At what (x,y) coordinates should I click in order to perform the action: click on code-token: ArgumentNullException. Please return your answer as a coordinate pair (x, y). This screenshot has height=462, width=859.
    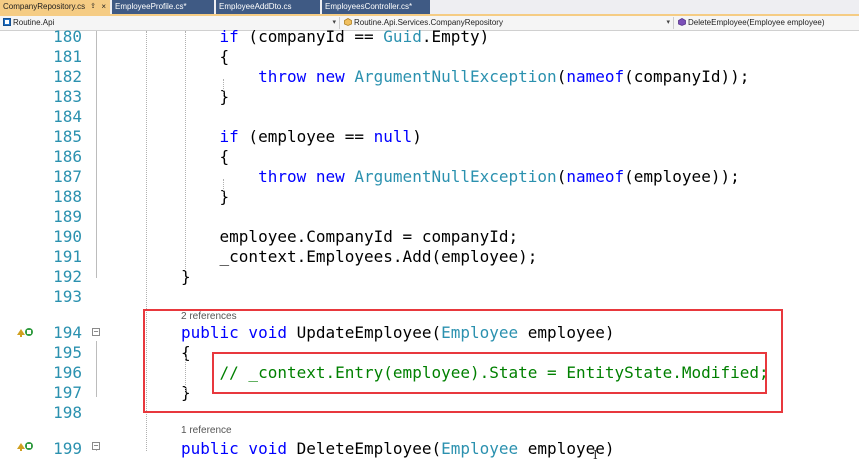
    Looking at the image, I should click on (455, 176).